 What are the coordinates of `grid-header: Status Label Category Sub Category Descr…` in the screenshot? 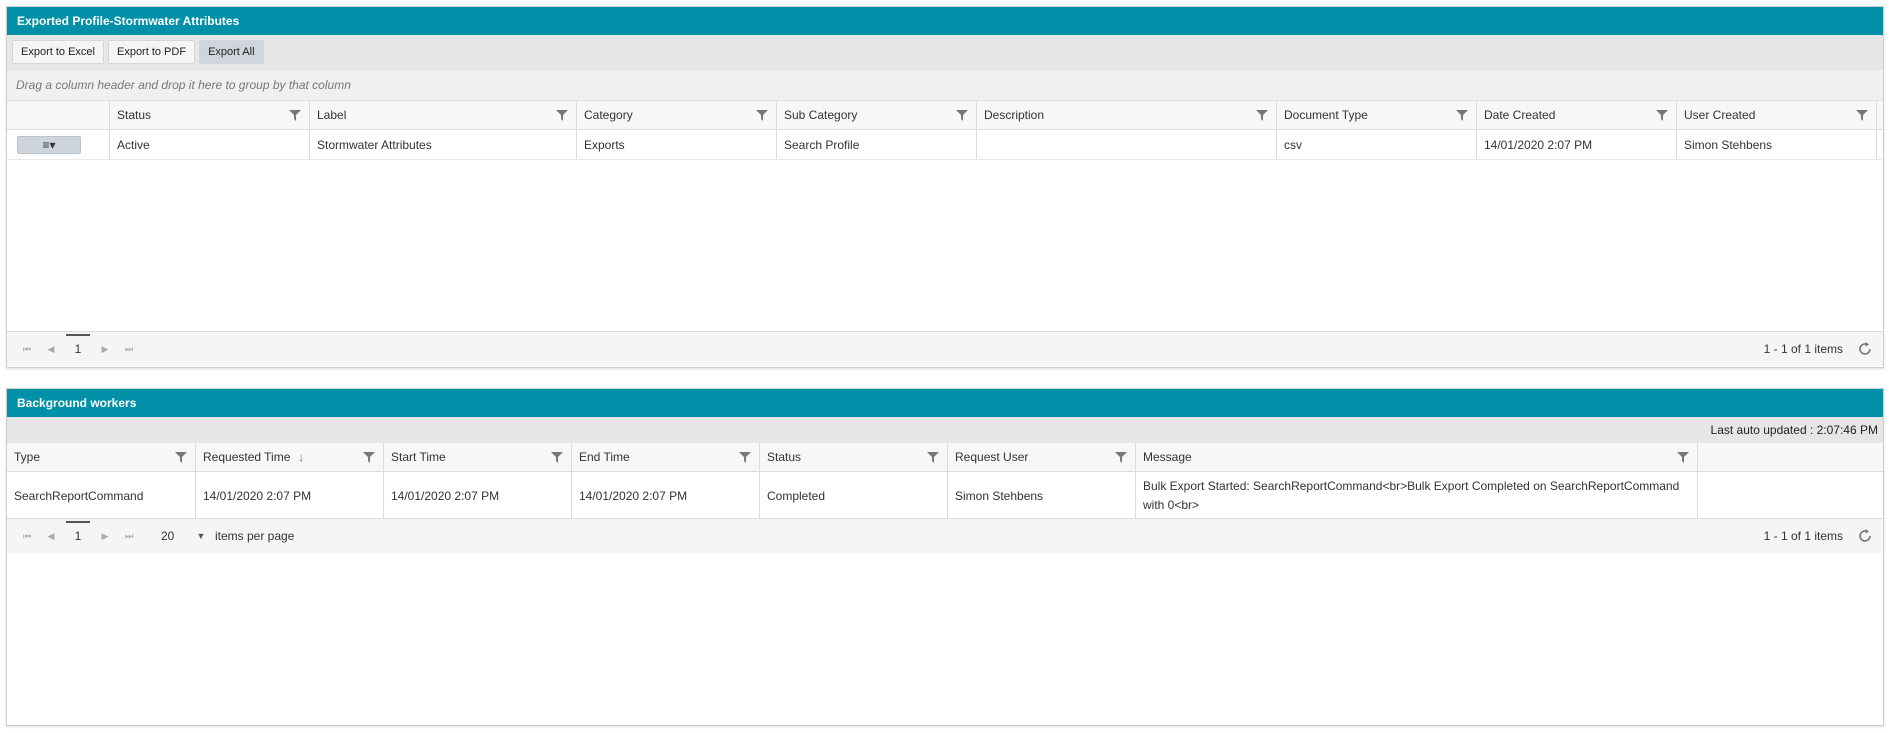 It's located at (945, 115).